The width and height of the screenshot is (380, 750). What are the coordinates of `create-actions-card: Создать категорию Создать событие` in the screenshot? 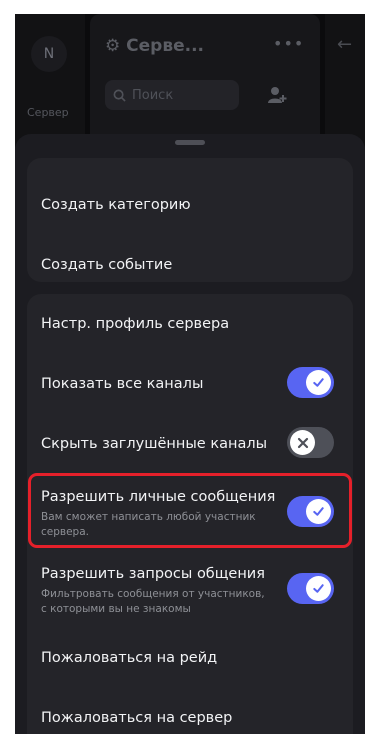 It's located at (190, 220).